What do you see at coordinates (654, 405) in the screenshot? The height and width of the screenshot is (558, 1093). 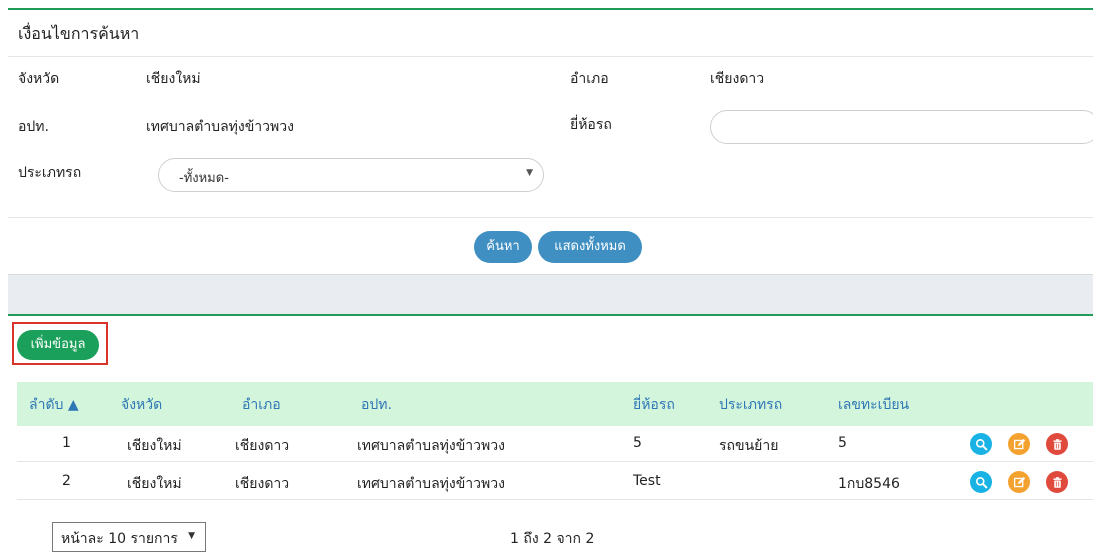 I see `header-brand: ยี่ห้อรถ` at bounding box center [654, 405].